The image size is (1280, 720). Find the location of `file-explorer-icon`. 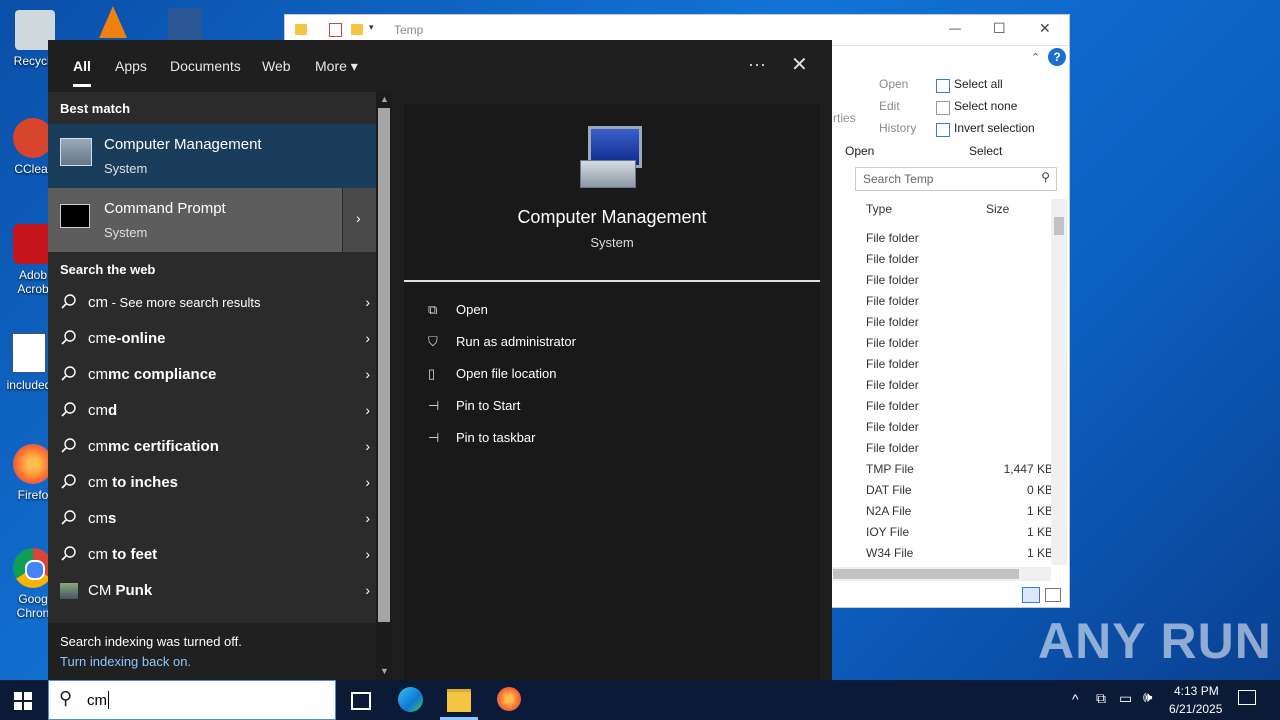

file-explorer-icon is located at coordinates (459, 700).